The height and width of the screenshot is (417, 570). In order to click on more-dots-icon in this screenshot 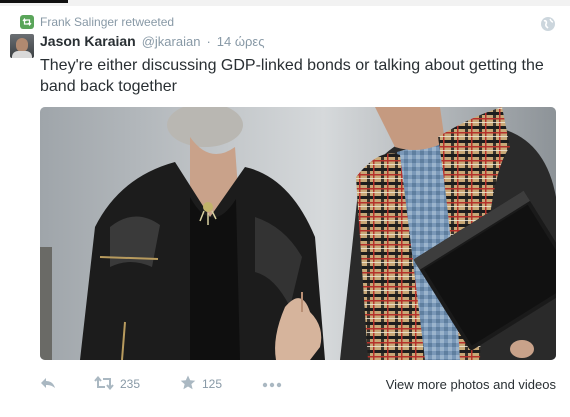, I will do `click(272, 384)`.